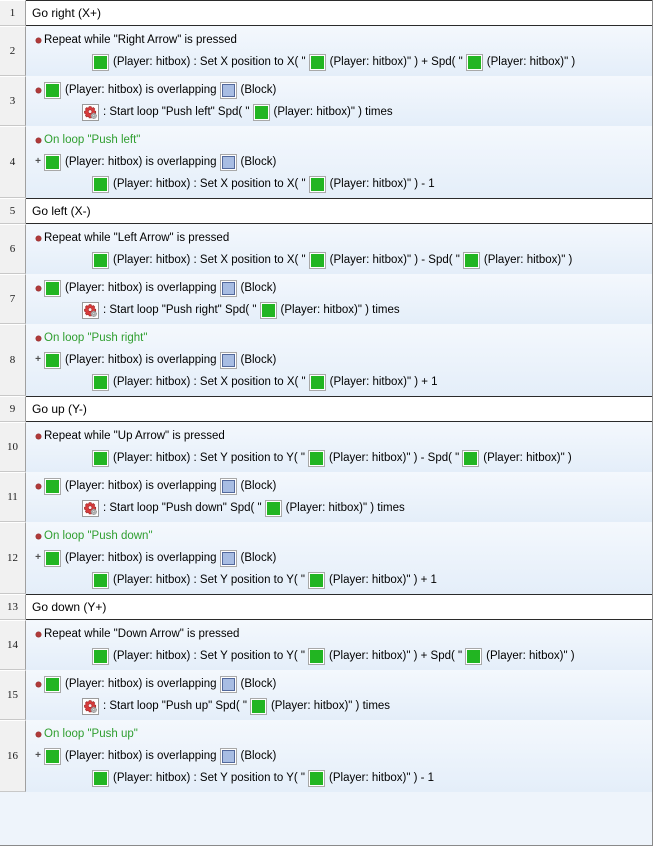 The width and height of the screenshot is (653, 846). What do you see at coordinates (339, 13) in the screenshot?
I see `comment-body: Go right (X+)` at bounding box center [339, 13].